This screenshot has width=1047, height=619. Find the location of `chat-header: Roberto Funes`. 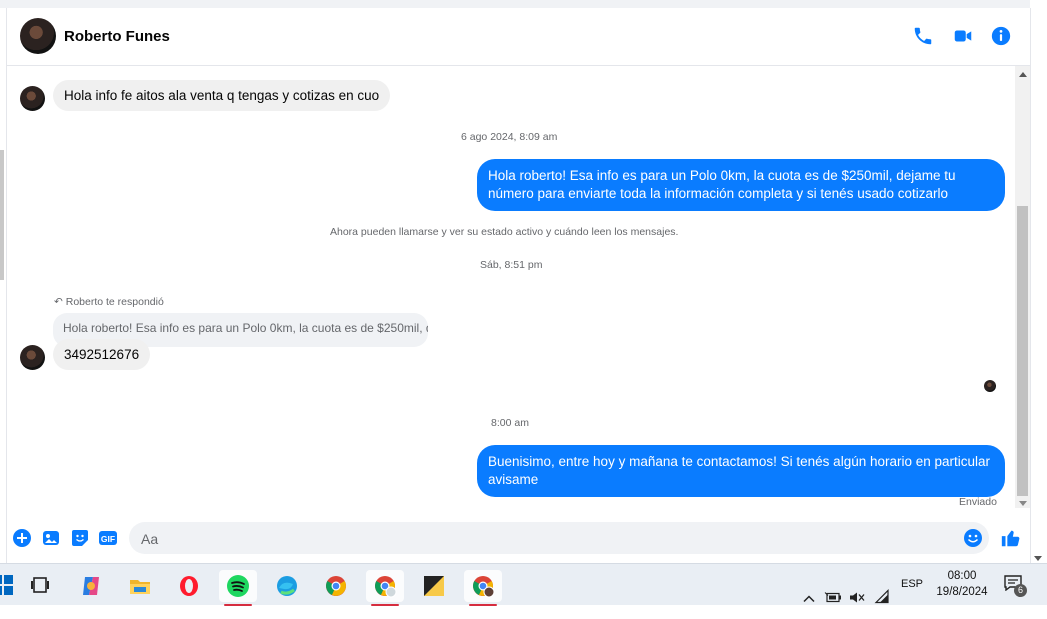

chat-header: Roberto Funes is located at coordinates (518, 37).